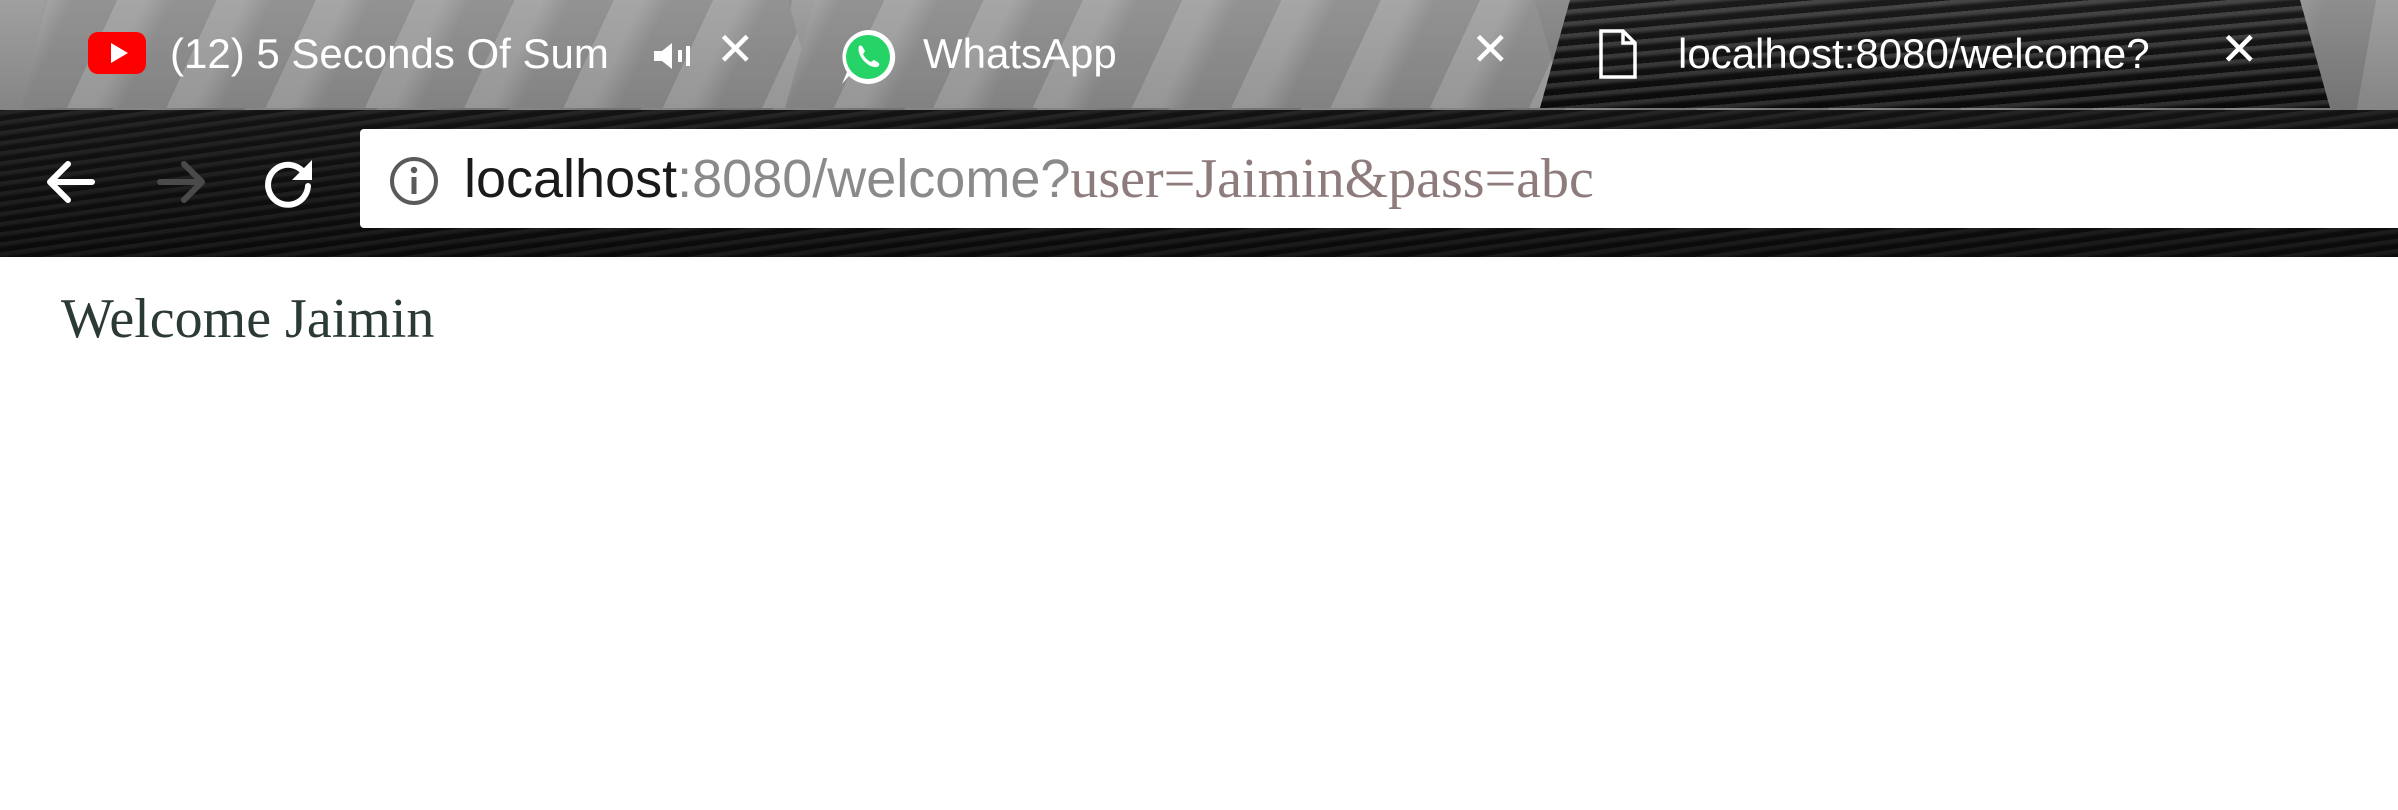 This screenshot has width=2398, height=810. I want to click on page-icon, so click(1618, 56).